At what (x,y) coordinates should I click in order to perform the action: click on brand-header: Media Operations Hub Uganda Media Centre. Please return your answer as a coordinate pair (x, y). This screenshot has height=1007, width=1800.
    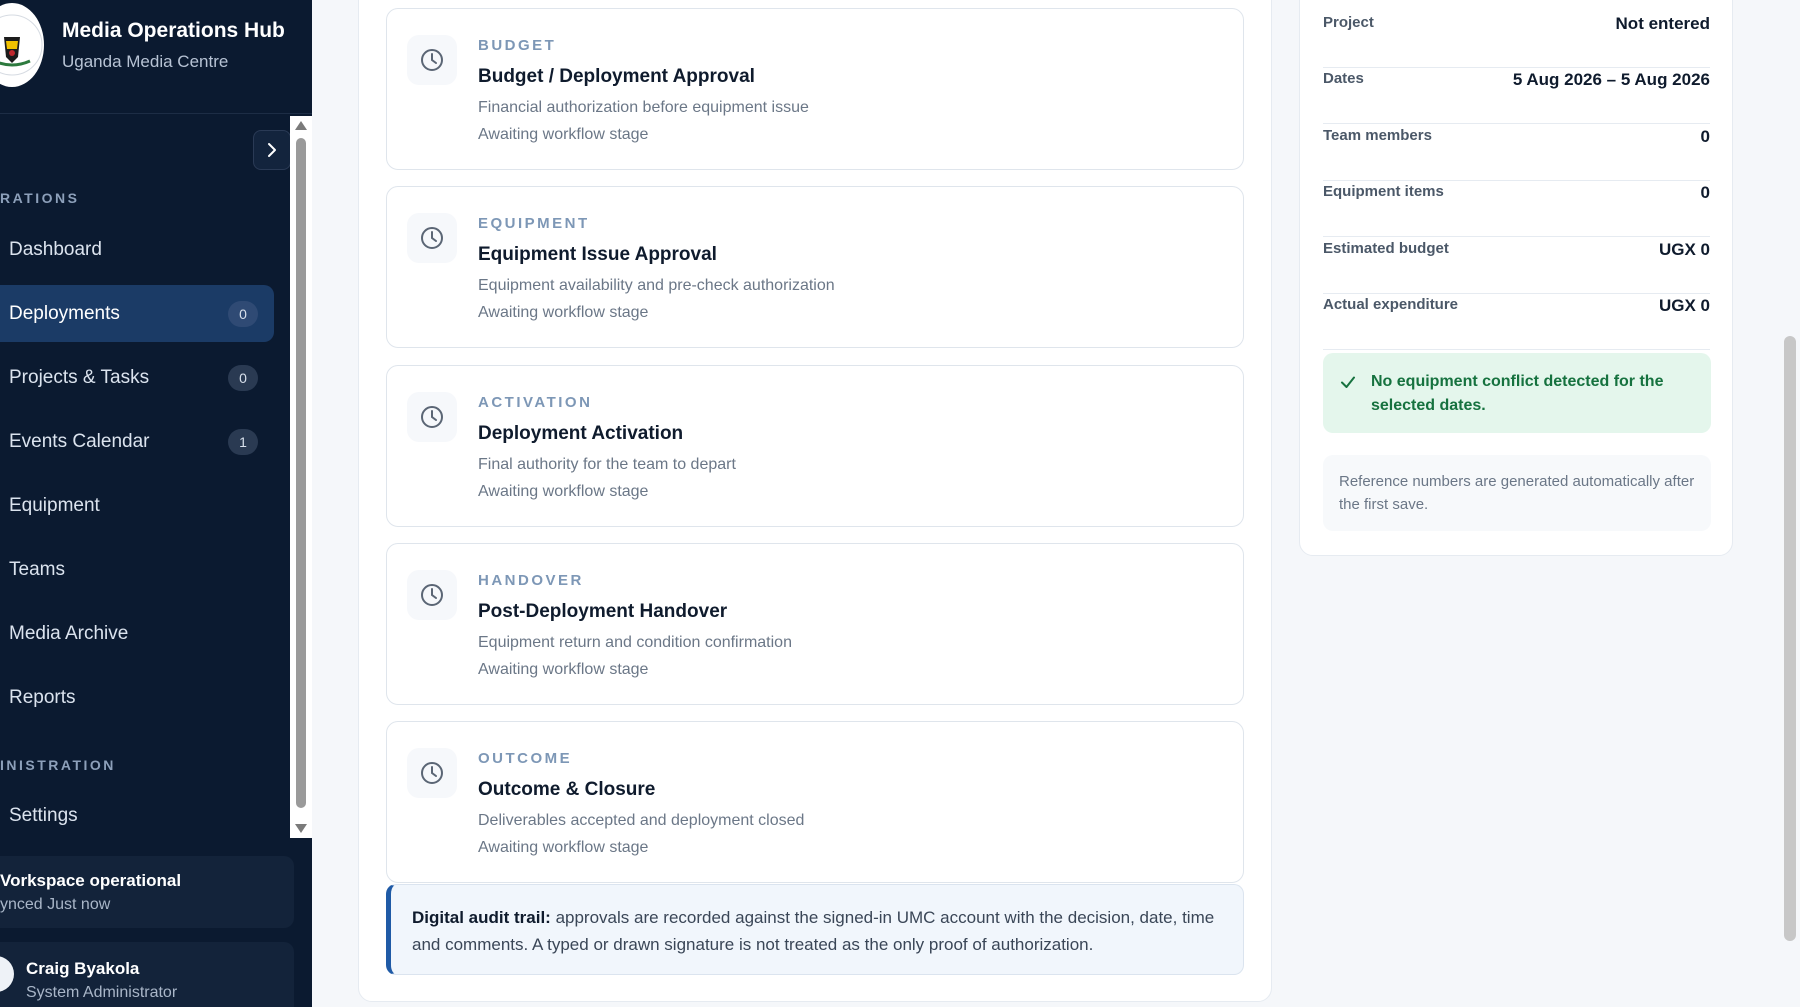
    Looking at the image, I should click on (156, 57).